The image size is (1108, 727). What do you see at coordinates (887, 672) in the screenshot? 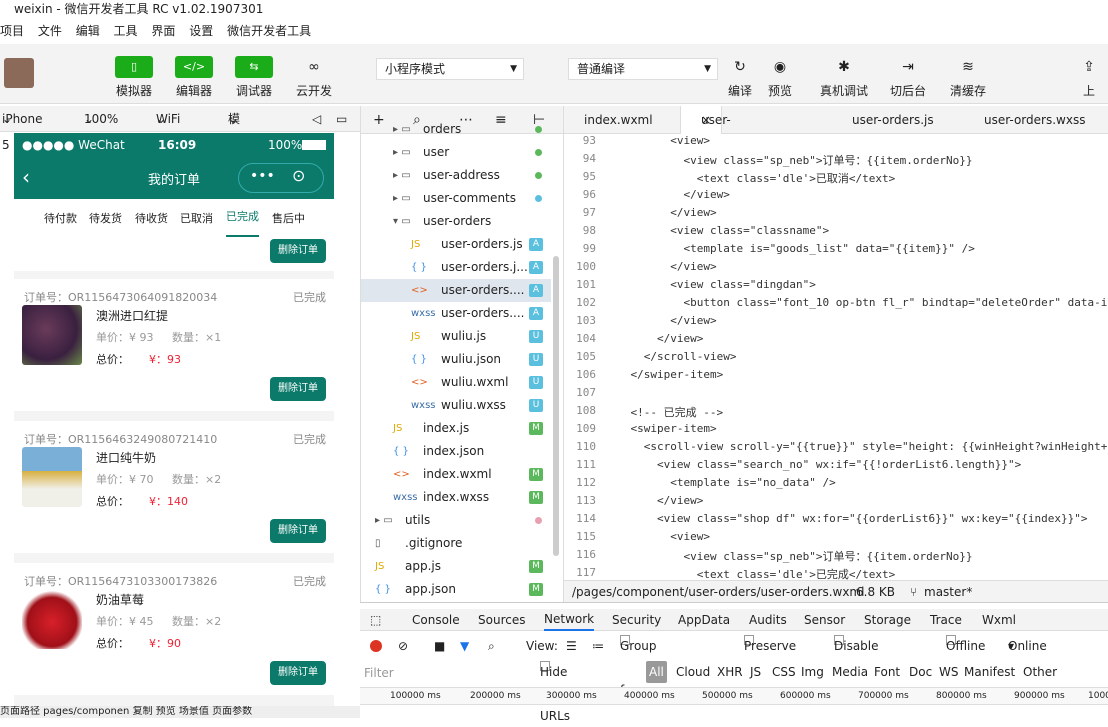
I see `filter-font: Font` at bounding box center [887, 672].